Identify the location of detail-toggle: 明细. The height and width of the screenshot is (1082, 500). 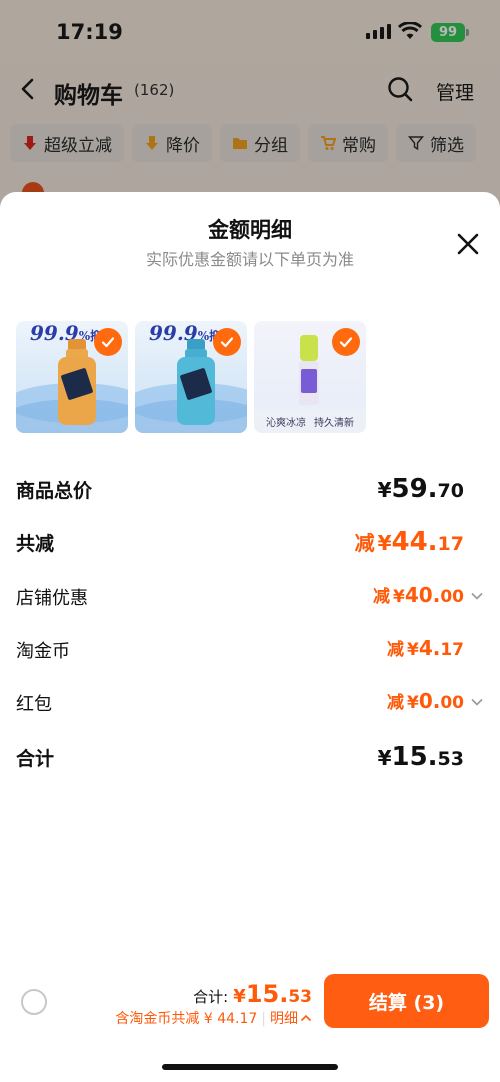
(291, 1019).